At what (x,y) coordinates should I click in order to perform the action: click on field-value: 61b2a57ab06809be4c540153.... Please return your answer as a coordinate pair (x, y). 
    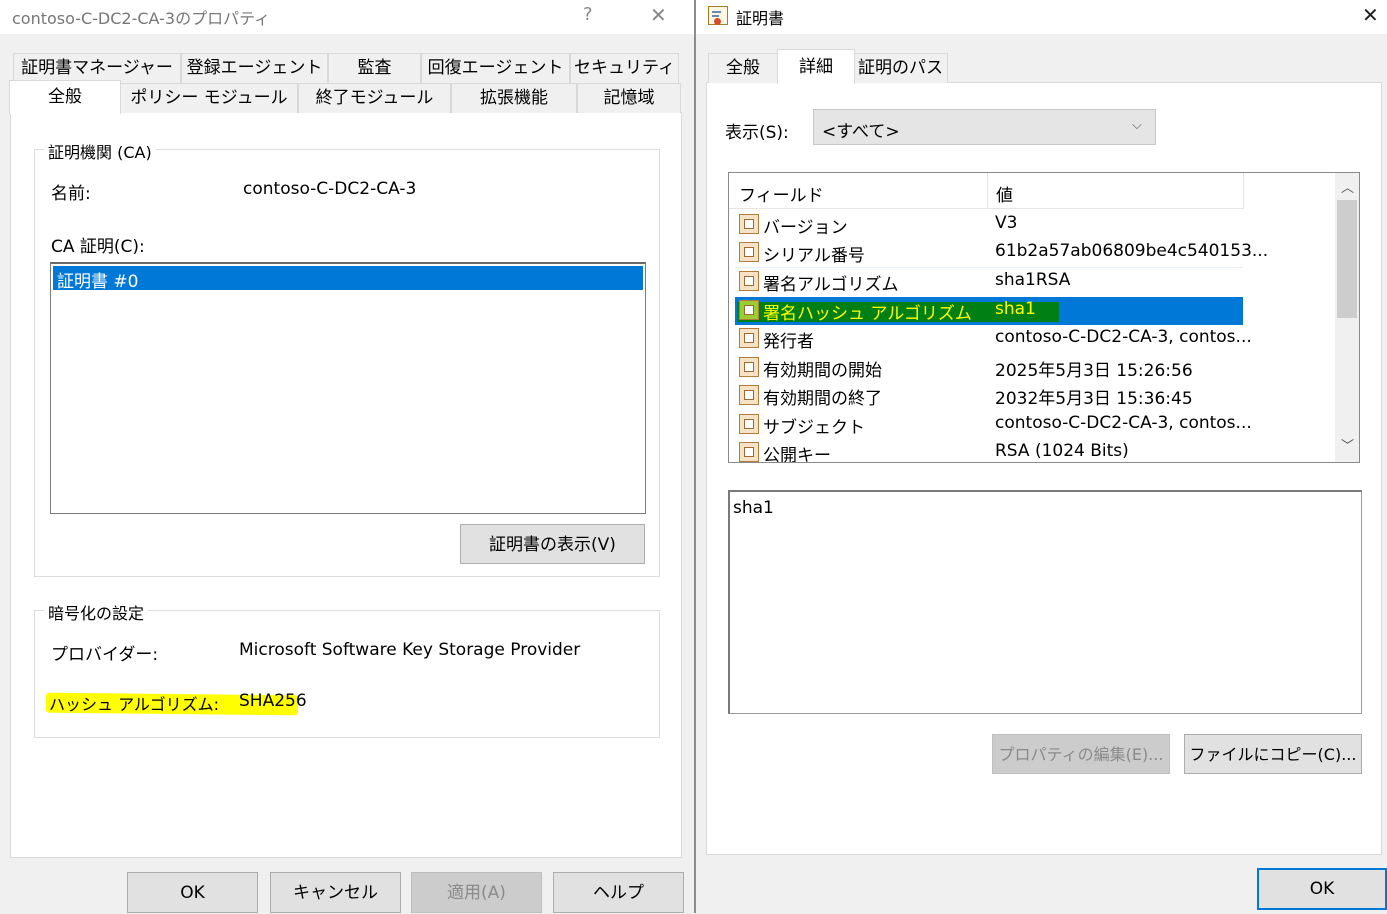
    Looking at the image, I should click on (1132, 251).